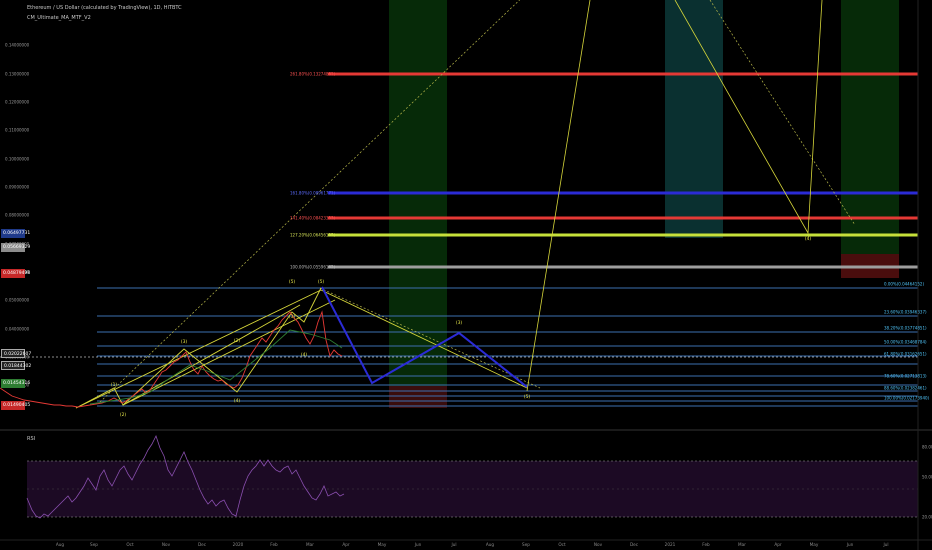 The width and height of the screenshot is (932, 550). I want to click on price-tag: 0.01490405, so click(16, 405).